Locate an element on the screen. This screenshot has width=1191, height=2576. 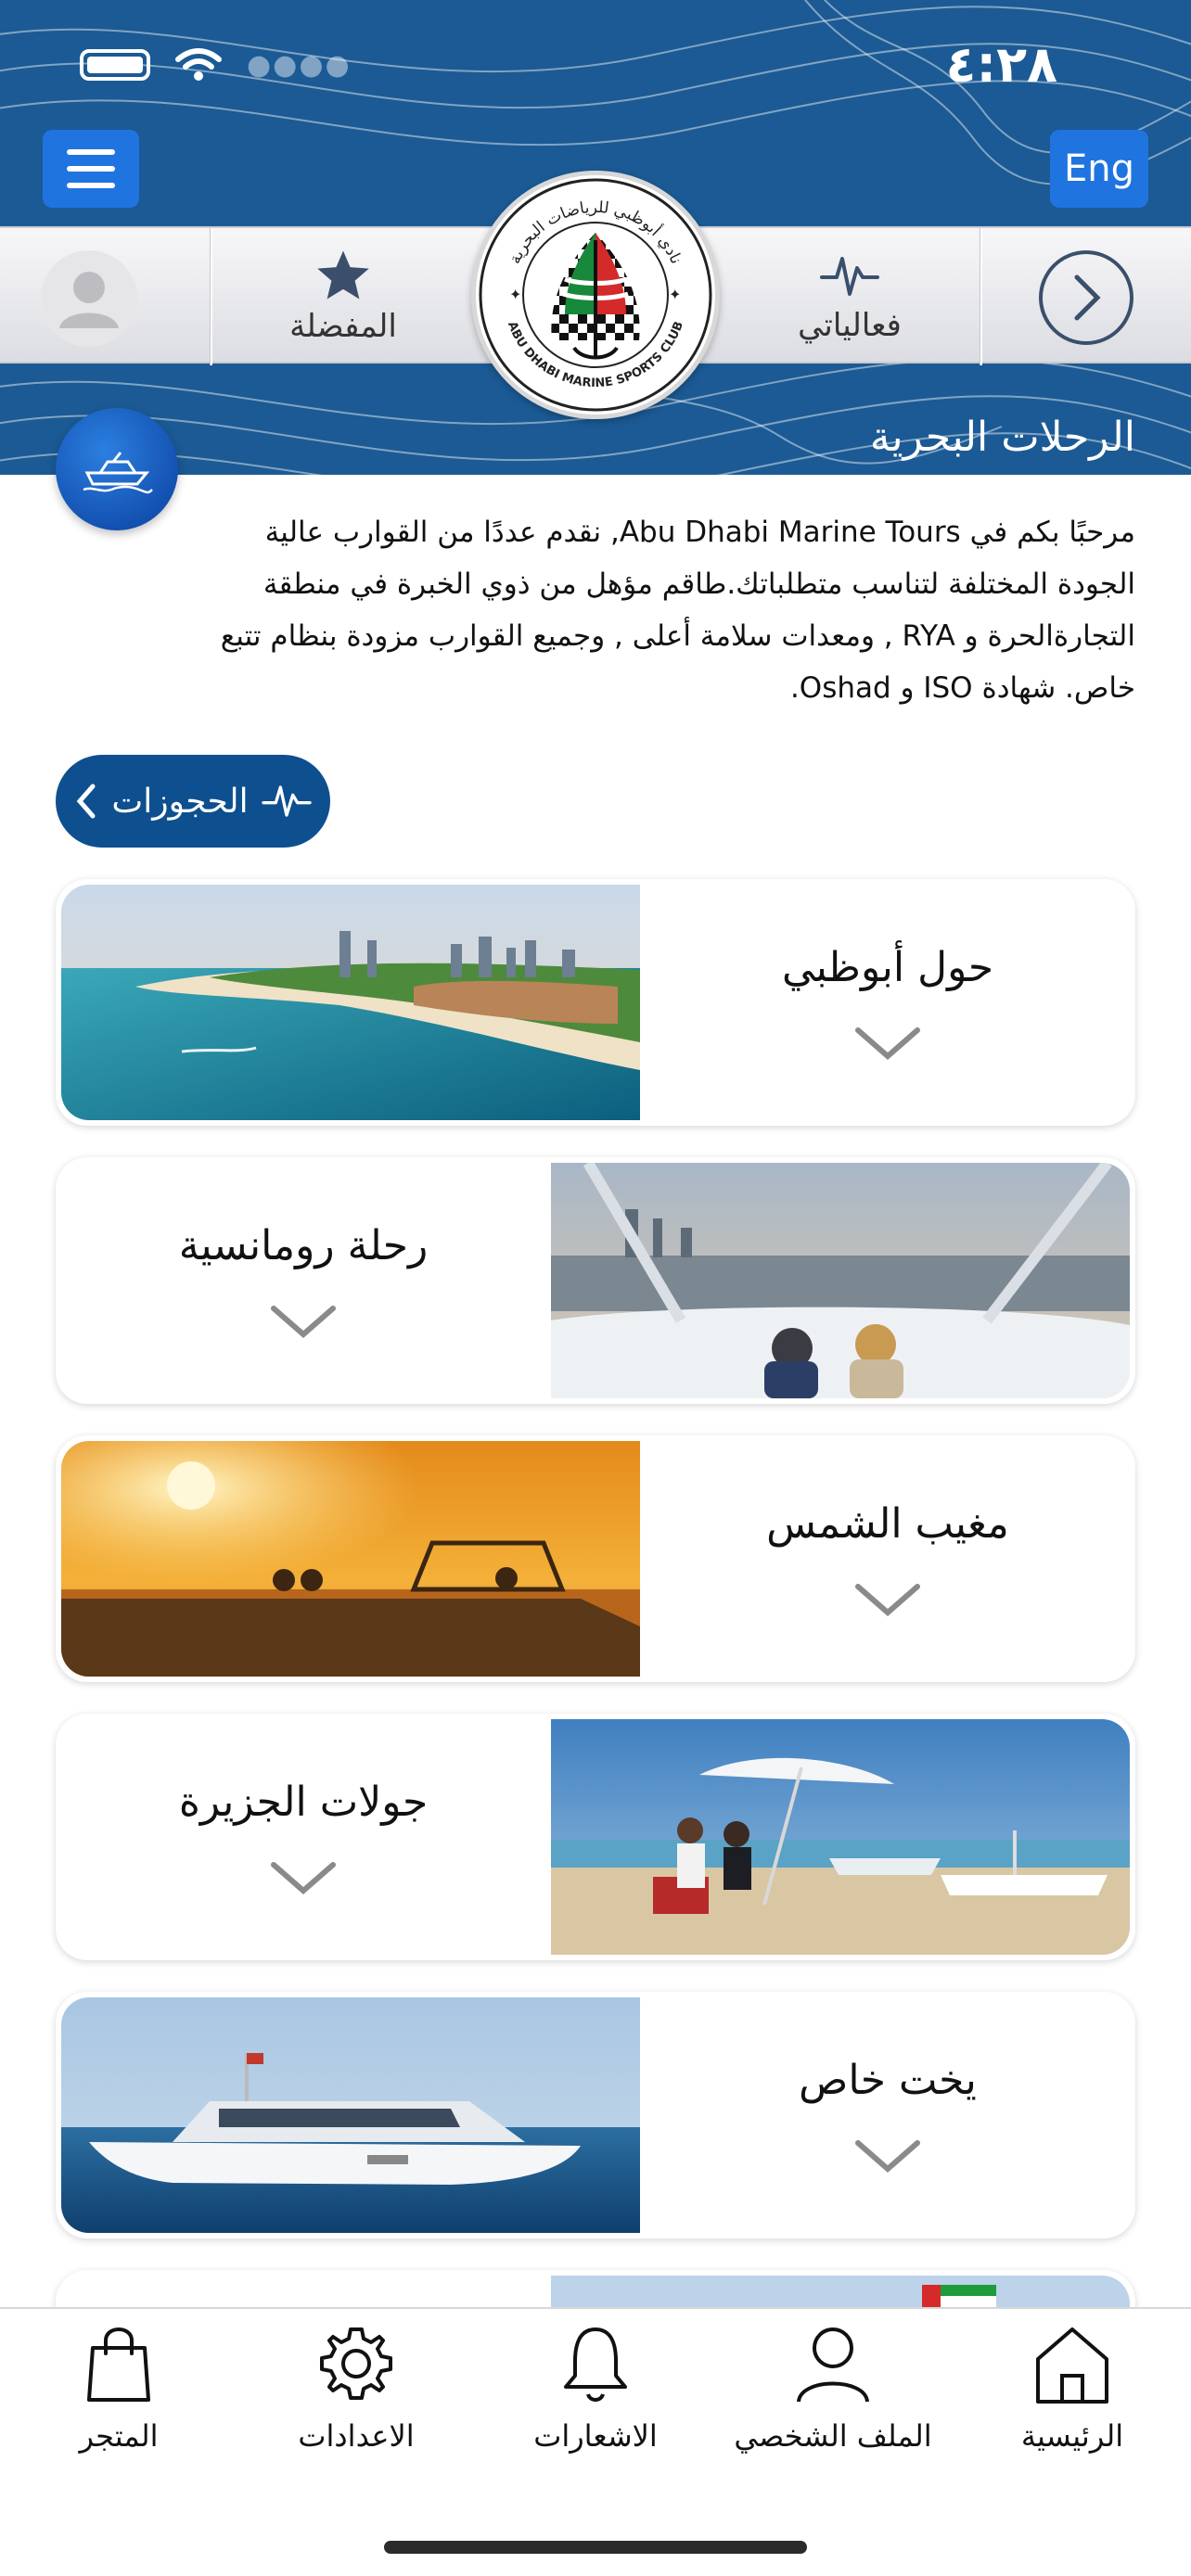
chevron-right-icon is located at coordinates (1087, 297).